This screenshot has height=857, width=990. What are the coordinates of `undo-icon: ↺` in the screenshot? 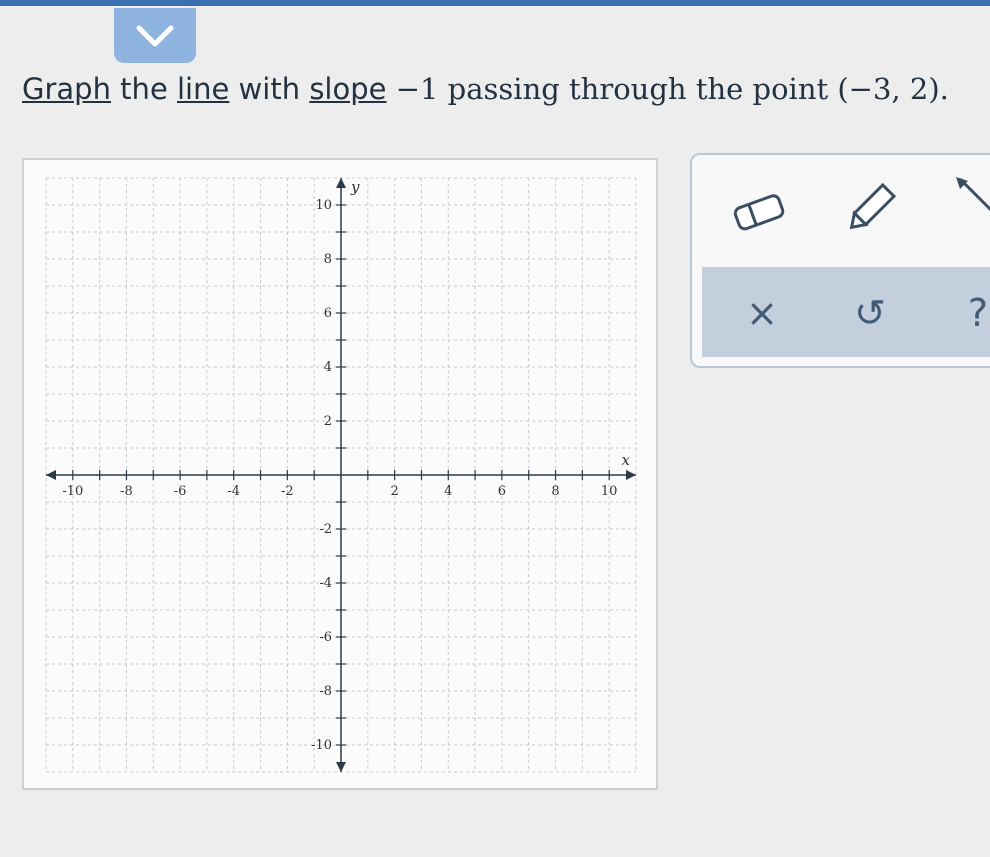 It's located at (870, 313).